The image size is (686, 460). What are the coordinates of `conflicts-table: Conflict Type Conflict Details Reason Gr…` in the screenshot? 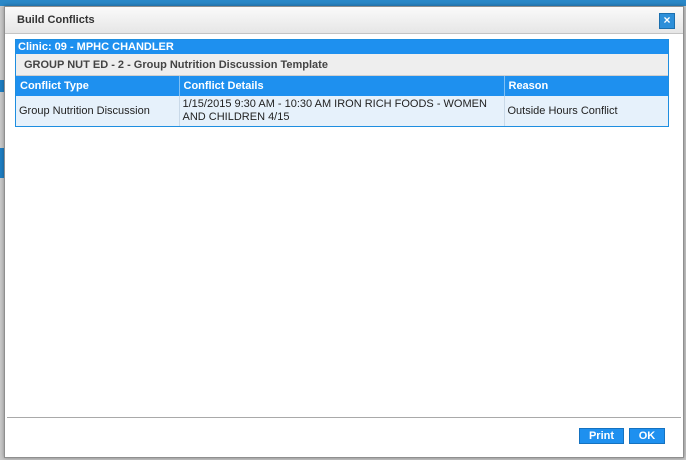 It's located at (342, 101).